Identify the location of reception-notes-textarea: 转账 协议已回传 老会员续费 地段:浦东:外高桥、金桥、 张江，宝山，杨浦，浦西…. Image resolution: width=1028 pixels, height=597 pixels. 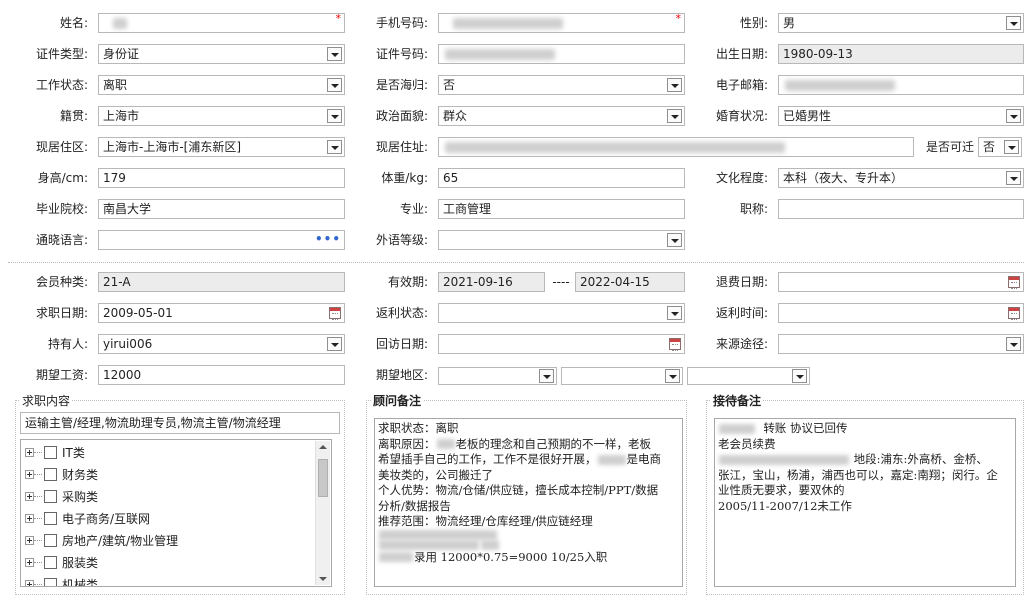
(865, 502).